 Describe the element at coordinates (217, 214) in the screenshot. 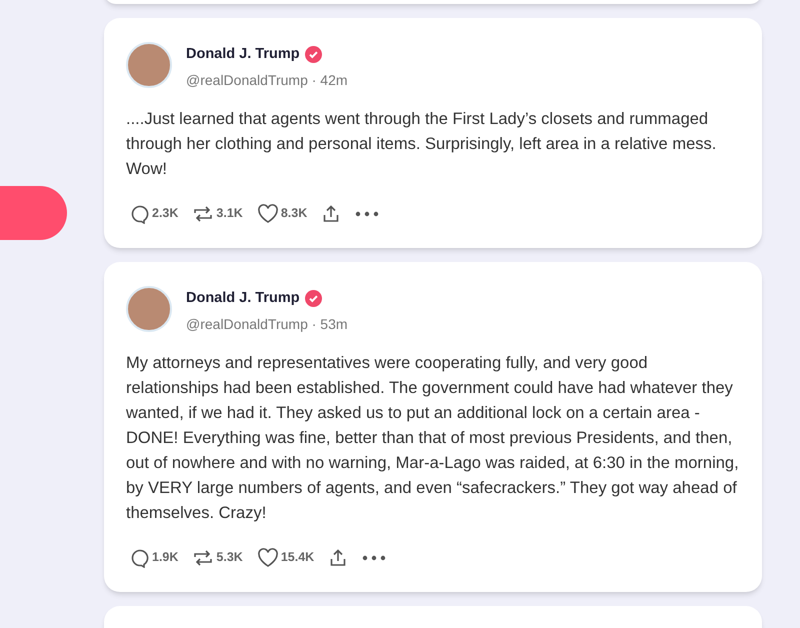

I see `repost-button: 3.1K` at that location.